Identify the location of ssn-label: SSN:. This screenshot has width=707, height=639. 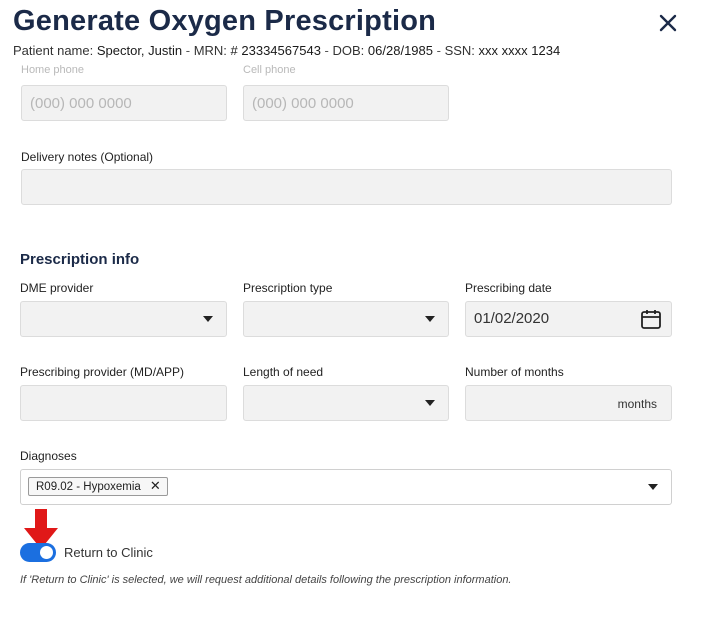
(459, 50).